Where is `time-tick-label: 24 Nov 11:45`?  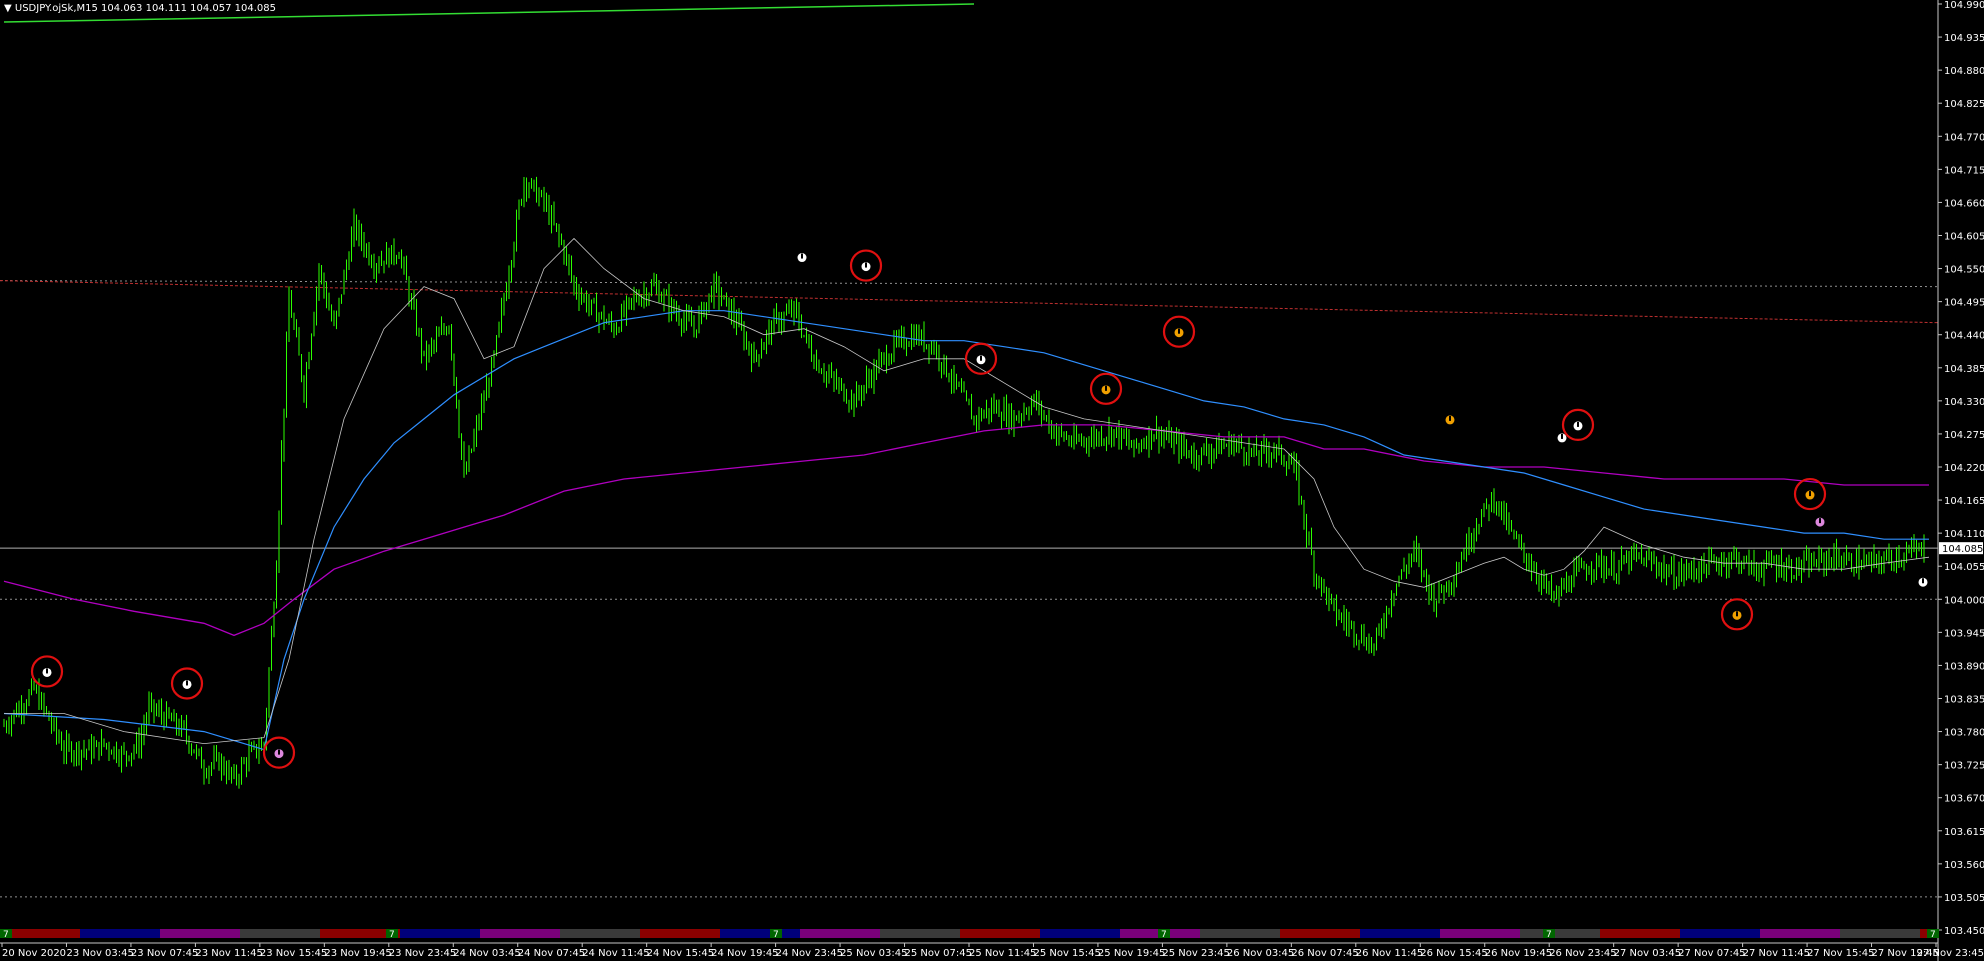 time-tick-label: 24 Nov 11:45 is located at coordinates (615, 953).